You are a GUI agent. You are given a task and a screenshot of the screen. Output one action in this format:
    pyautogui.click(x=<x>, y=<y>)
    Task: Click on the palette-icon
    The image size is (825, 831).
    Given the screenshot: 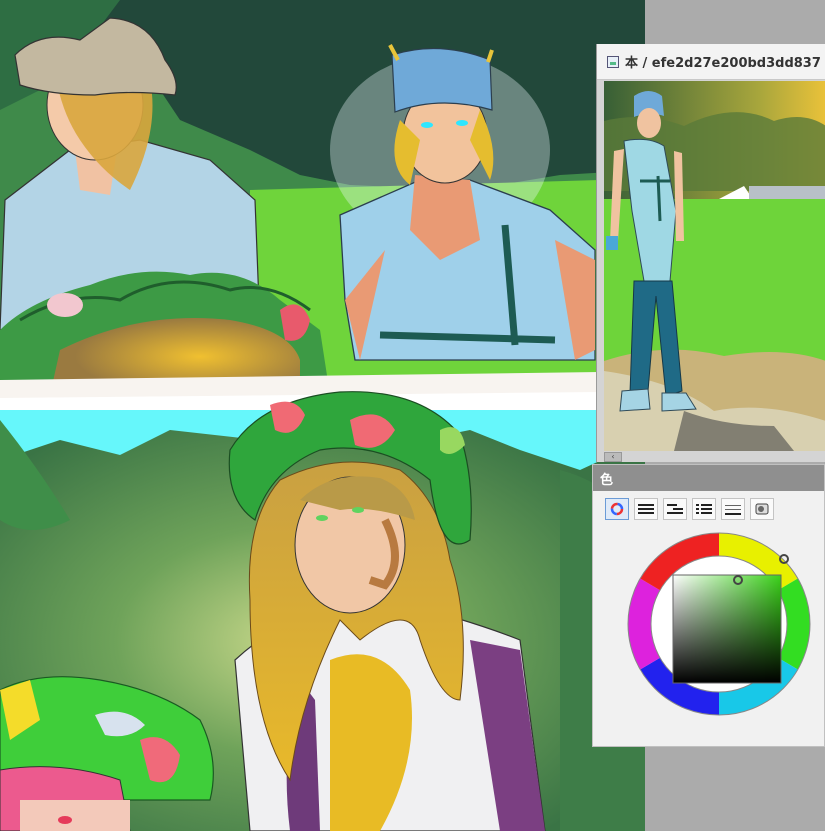 What is the action you would take?
    pyautogui.click(x=762, y=509)
    